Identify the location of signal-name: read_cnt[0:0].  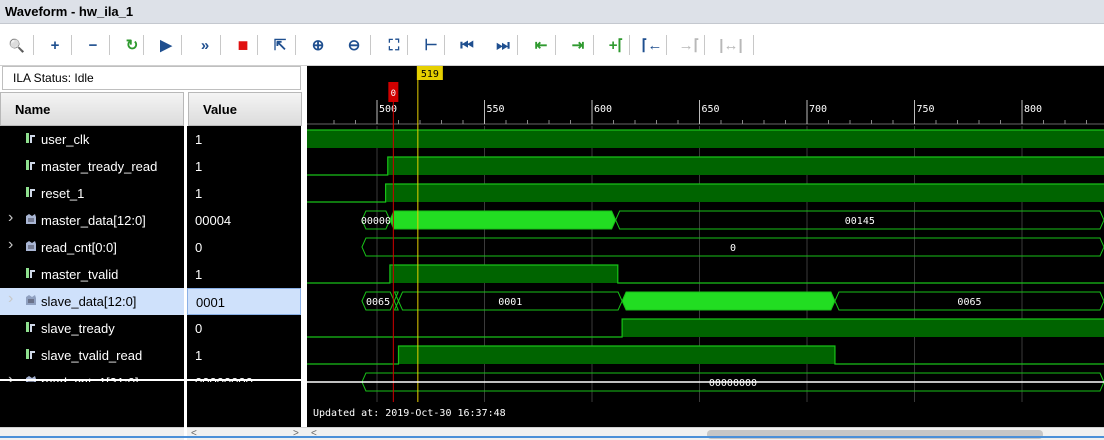
(79, 247).